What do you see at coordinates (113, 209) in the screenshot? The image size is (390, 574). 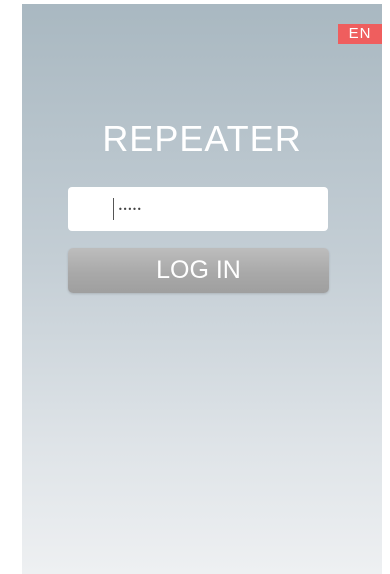 I see `text-cursor` at bounding box center [113, 209].